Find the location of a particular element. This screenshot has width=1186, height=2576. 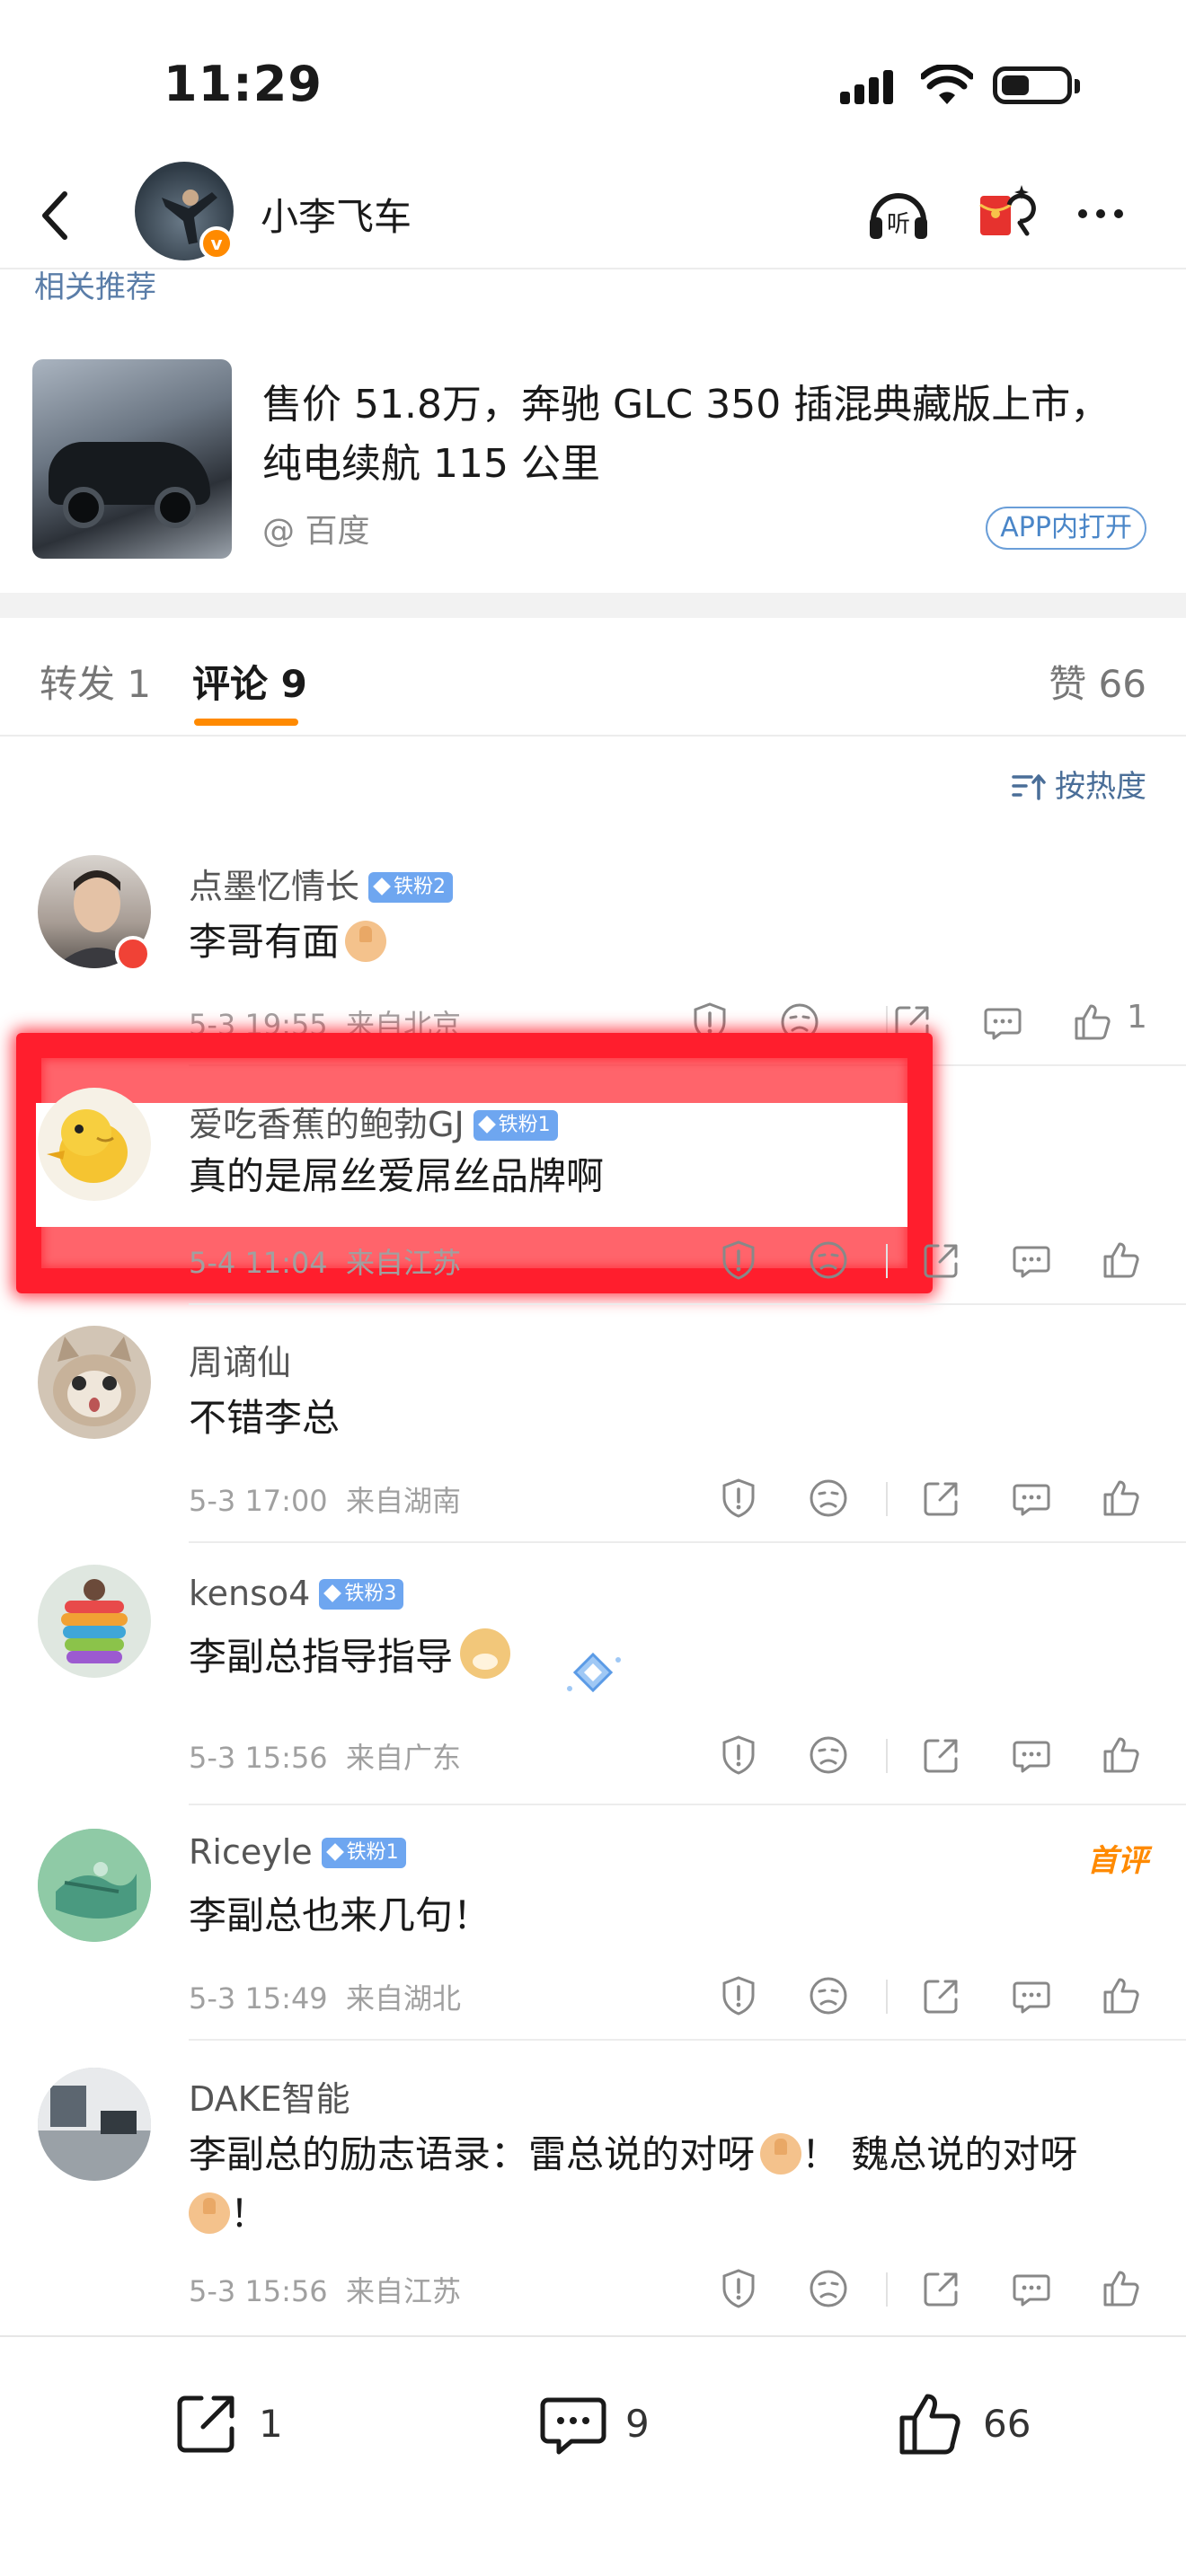

wifi-icon is located at coordinates (947, 84).